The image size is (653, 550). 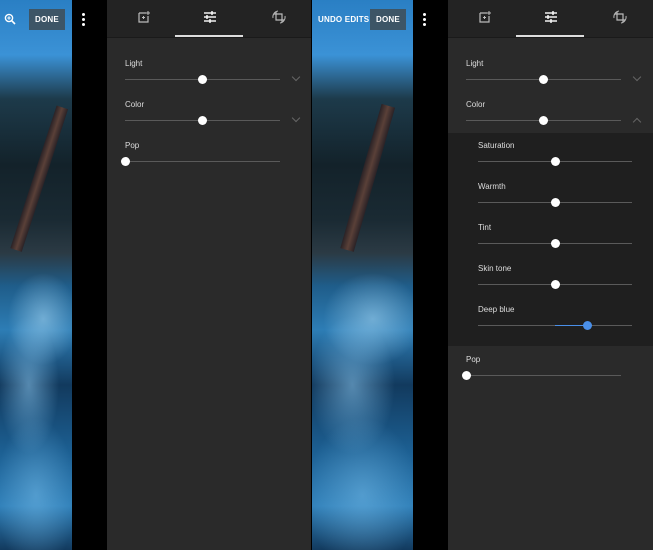 I want to click on slider-label: Saturation, so click(x=496, y=145).